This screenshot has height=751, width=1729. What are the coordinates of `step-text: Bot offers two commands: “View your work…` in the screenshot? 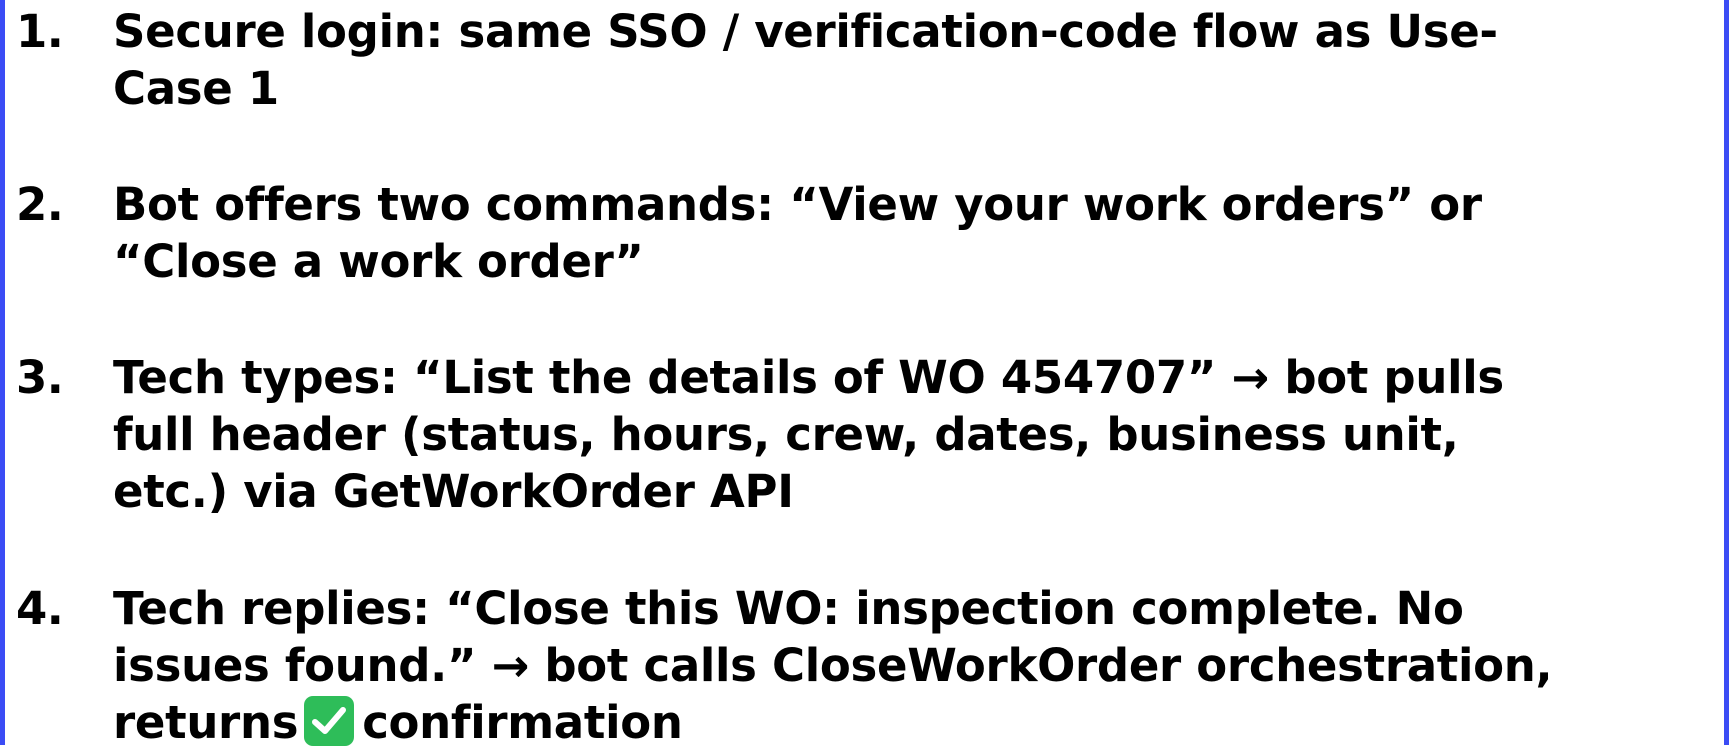 It's located at (918, 233).